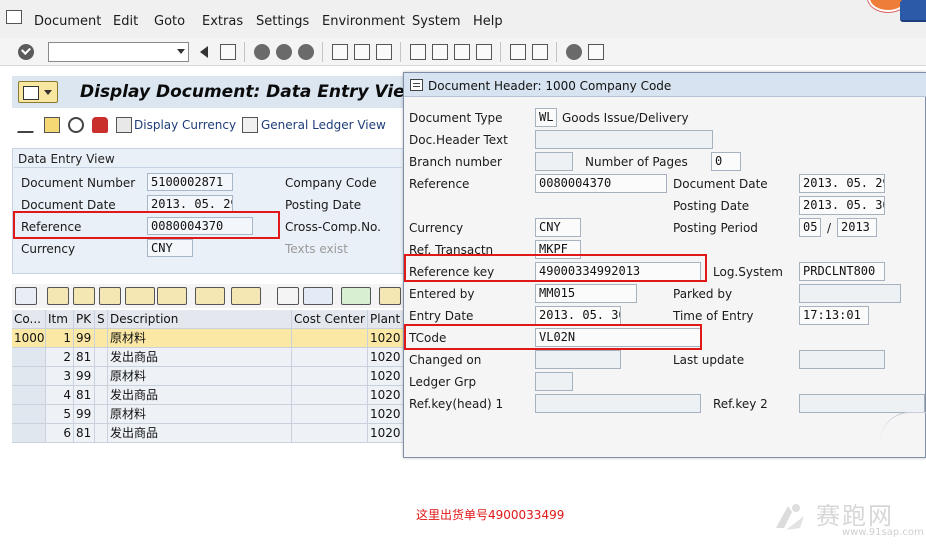 This screenshot has width=926, height=553. I want to click on changed-on-field, so click(578, 359).